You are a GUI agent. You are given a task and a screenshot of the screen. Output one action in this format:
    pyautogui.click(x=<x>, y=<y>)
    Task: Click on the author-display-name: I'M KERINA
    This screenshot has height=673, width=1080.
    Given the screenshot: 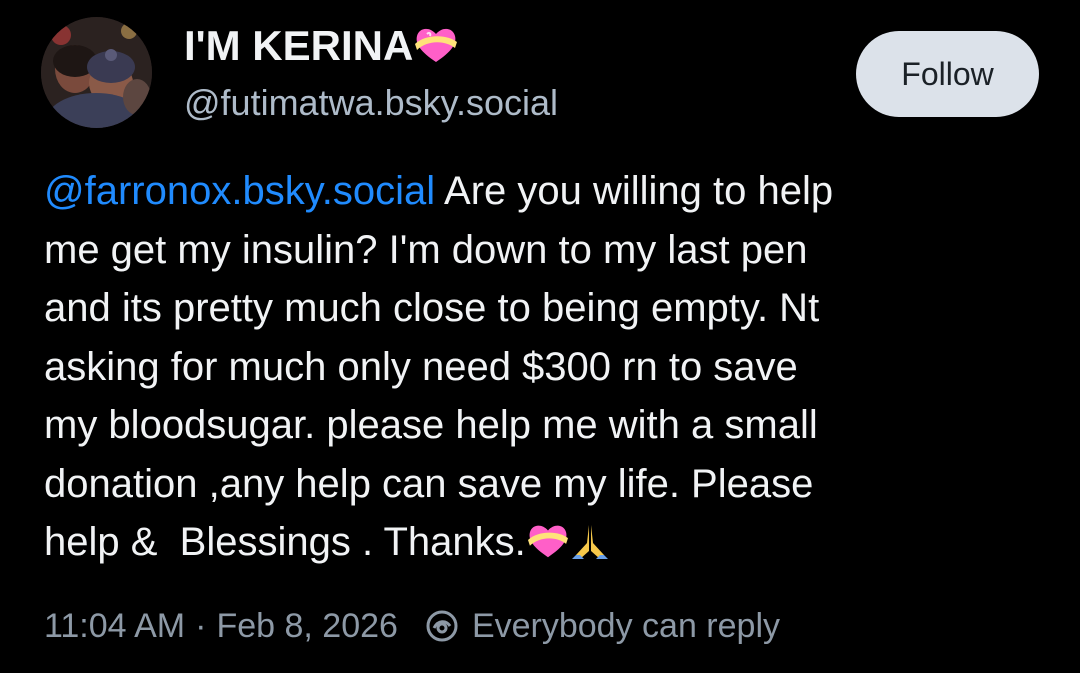 What is the action you would take?
    pyautogui.click(x=321, y=49)
    